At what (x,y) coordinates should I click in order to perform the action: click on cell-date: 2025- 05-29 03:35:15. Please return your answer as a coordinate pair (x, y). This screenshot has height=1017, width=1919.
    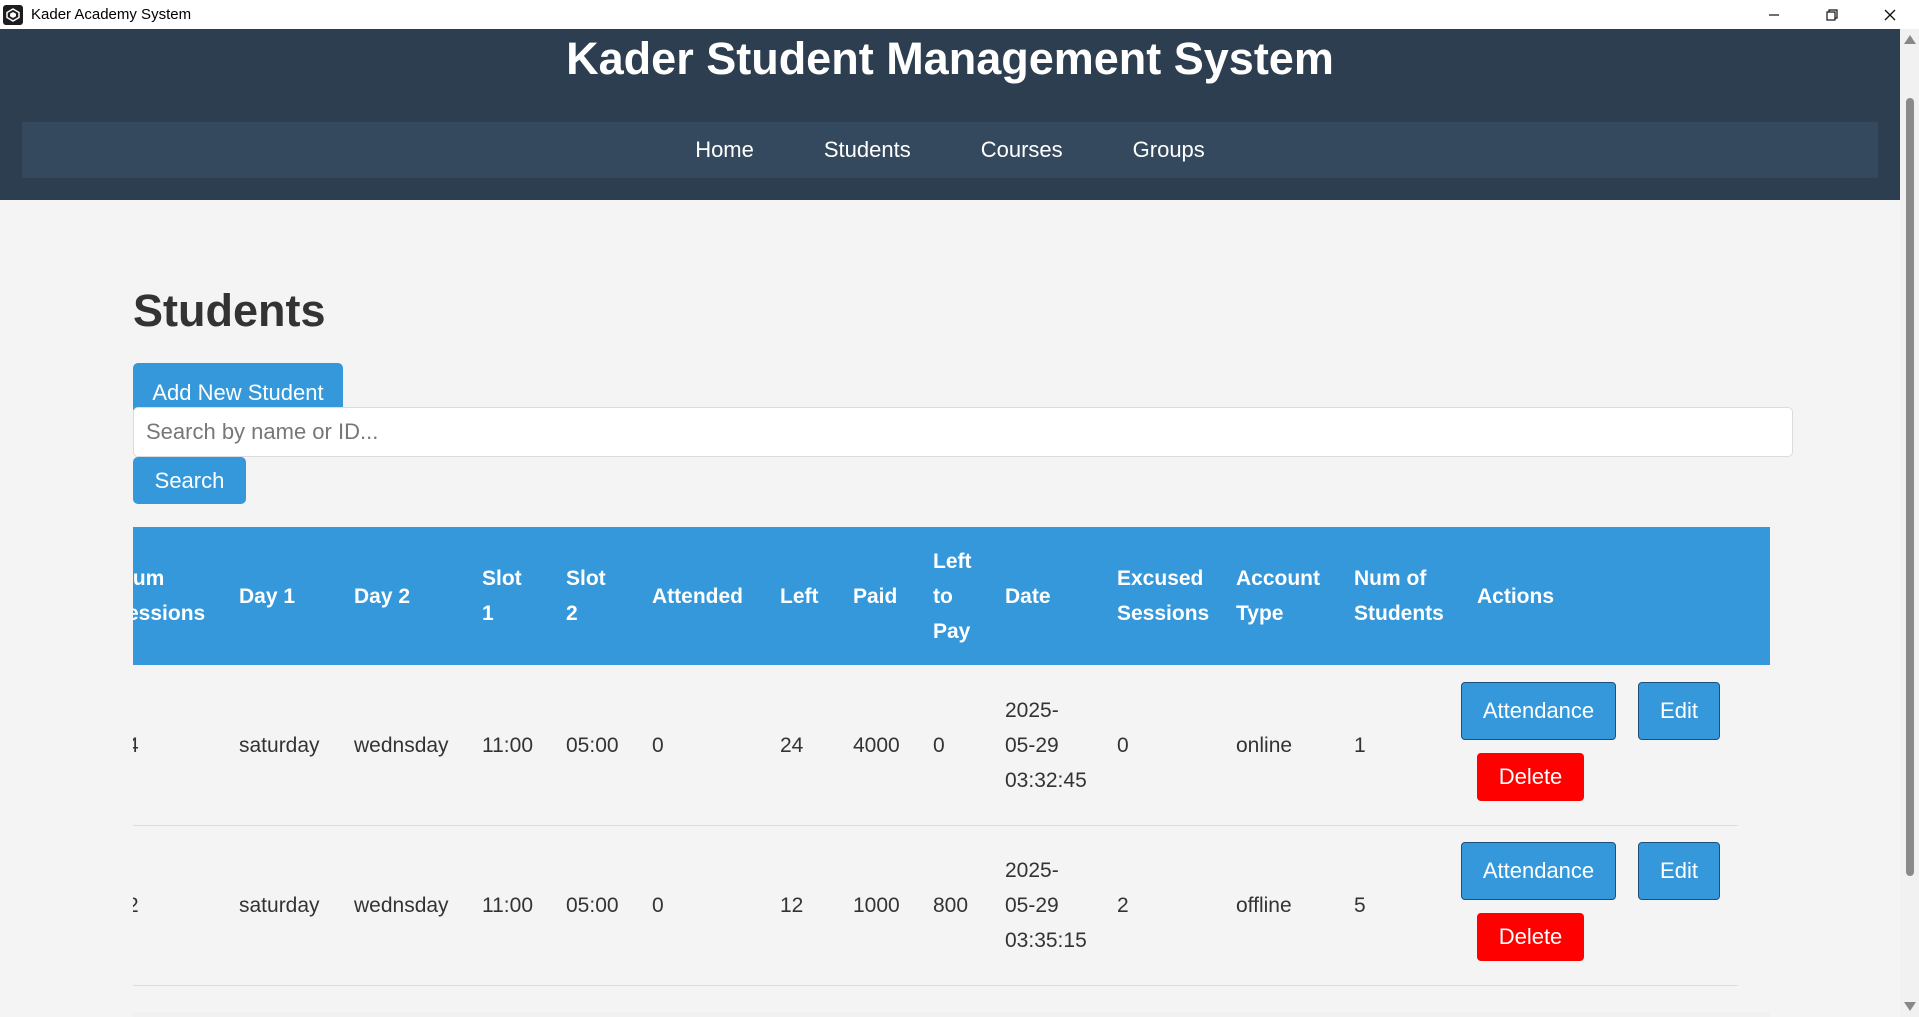
    Looking at the image, I should click on (1046, 905).